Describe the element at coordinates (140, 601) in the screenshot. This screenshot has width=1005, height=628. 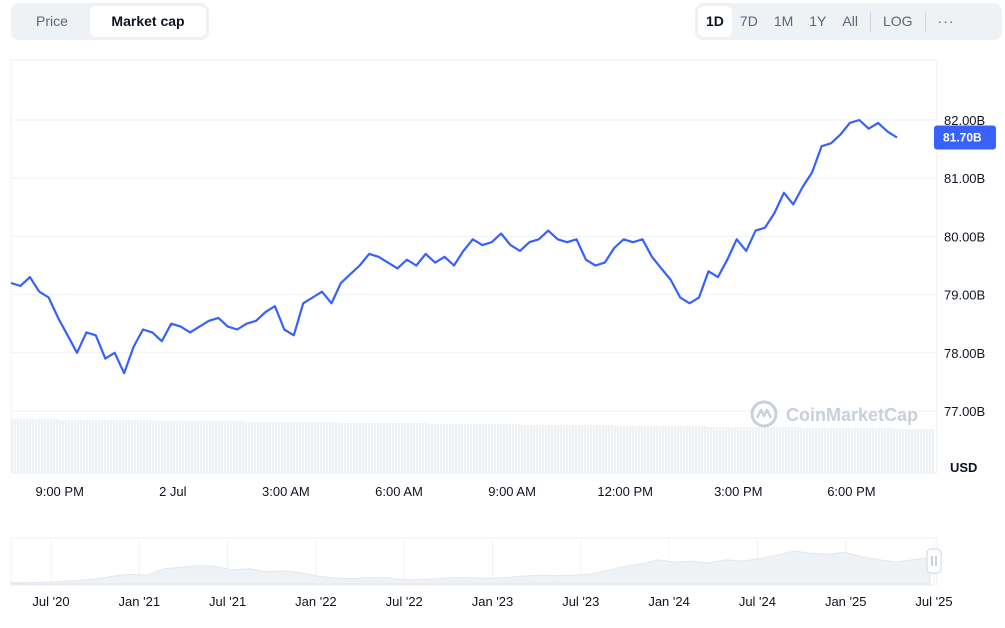
I see `overview-x-tick-label: Jan '21` at that location.